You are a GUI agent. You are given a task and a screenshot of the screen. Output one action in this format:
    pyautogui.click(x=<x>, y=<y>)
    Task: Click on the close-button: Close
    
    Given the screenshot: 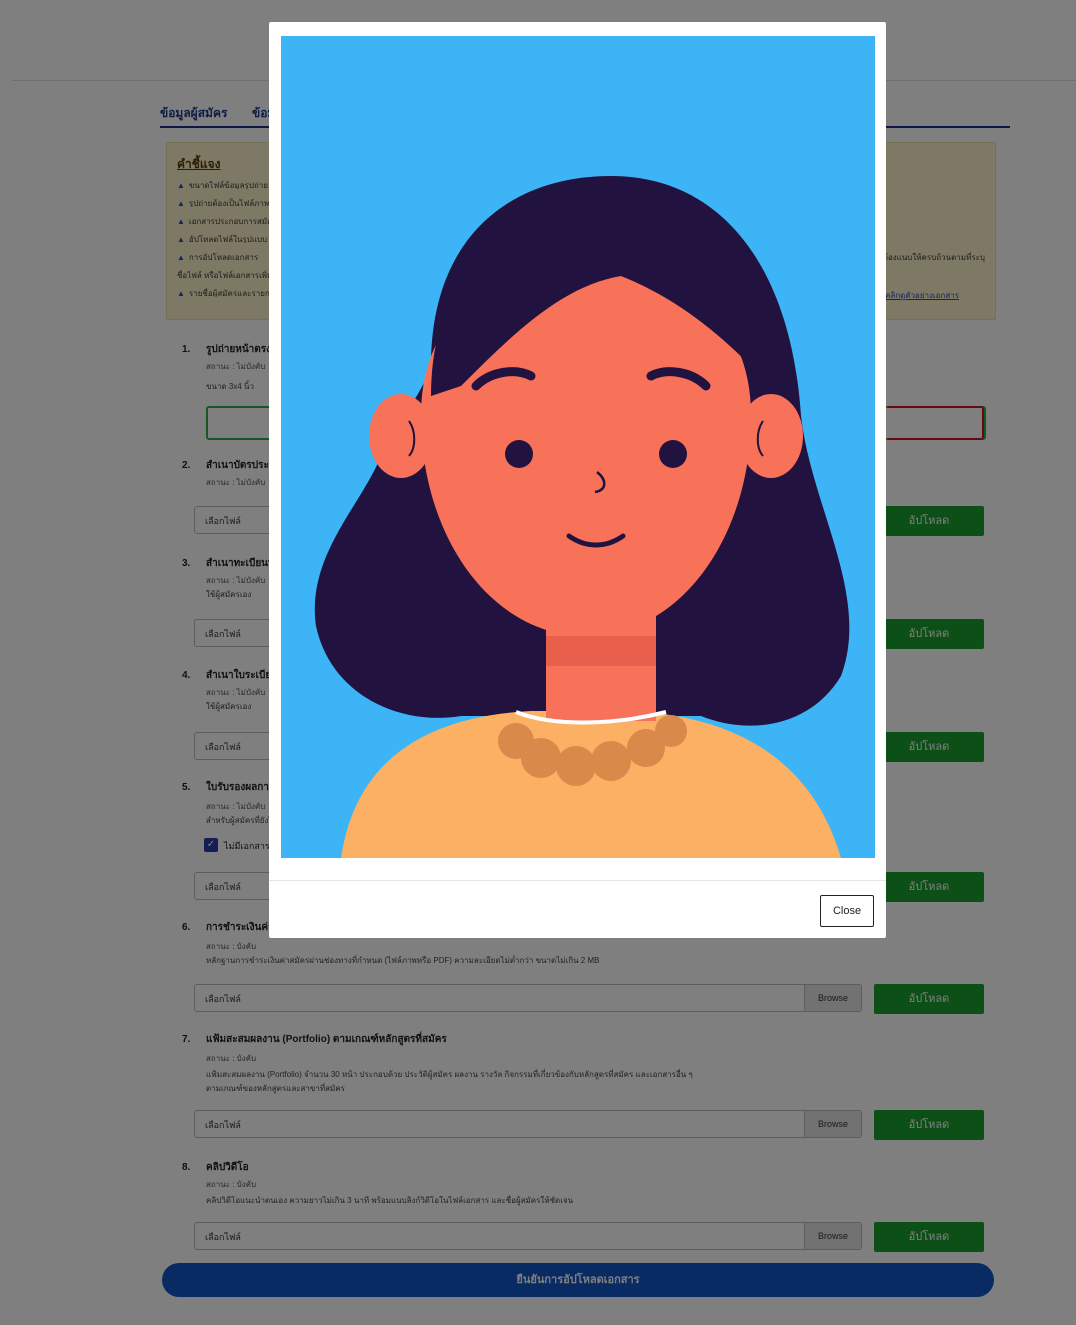 What is the action you would take?
    pyautogui.click(x=847, y=911)
    